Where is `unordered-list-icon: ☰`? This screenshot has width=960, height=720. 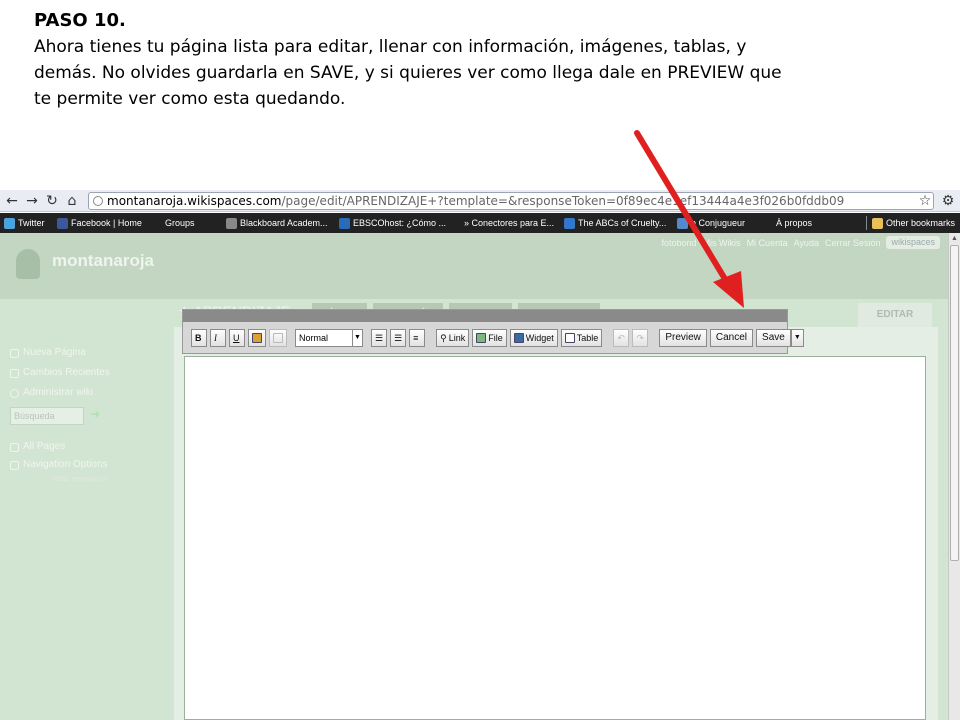 unordered-list-icon: ☰ is located at coordinates (398, 338).